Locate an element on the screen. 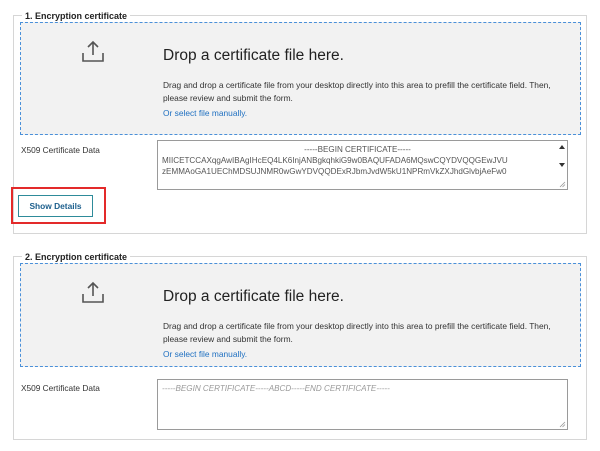  scroll-down-arrow-icon is located at coordinates (562, 165).